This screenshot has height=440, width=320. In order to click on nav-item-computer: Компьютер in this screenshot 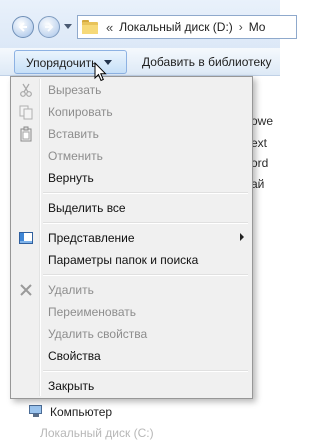, I will do `click(70, 412)`.